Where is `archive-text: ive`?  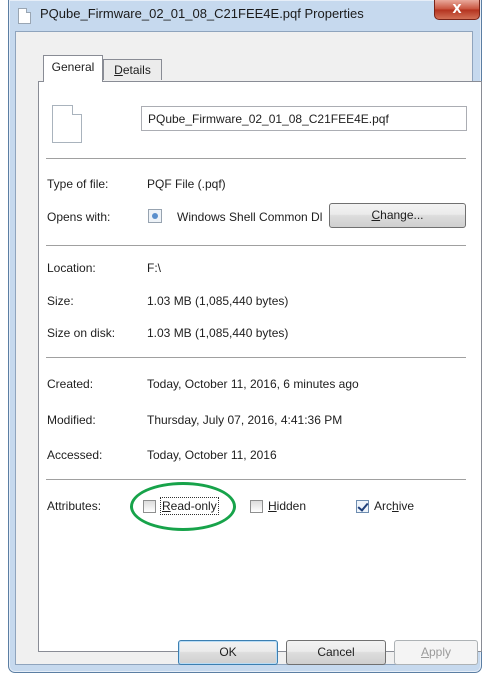
archive-text: ive is located at coordinates (406, 506).